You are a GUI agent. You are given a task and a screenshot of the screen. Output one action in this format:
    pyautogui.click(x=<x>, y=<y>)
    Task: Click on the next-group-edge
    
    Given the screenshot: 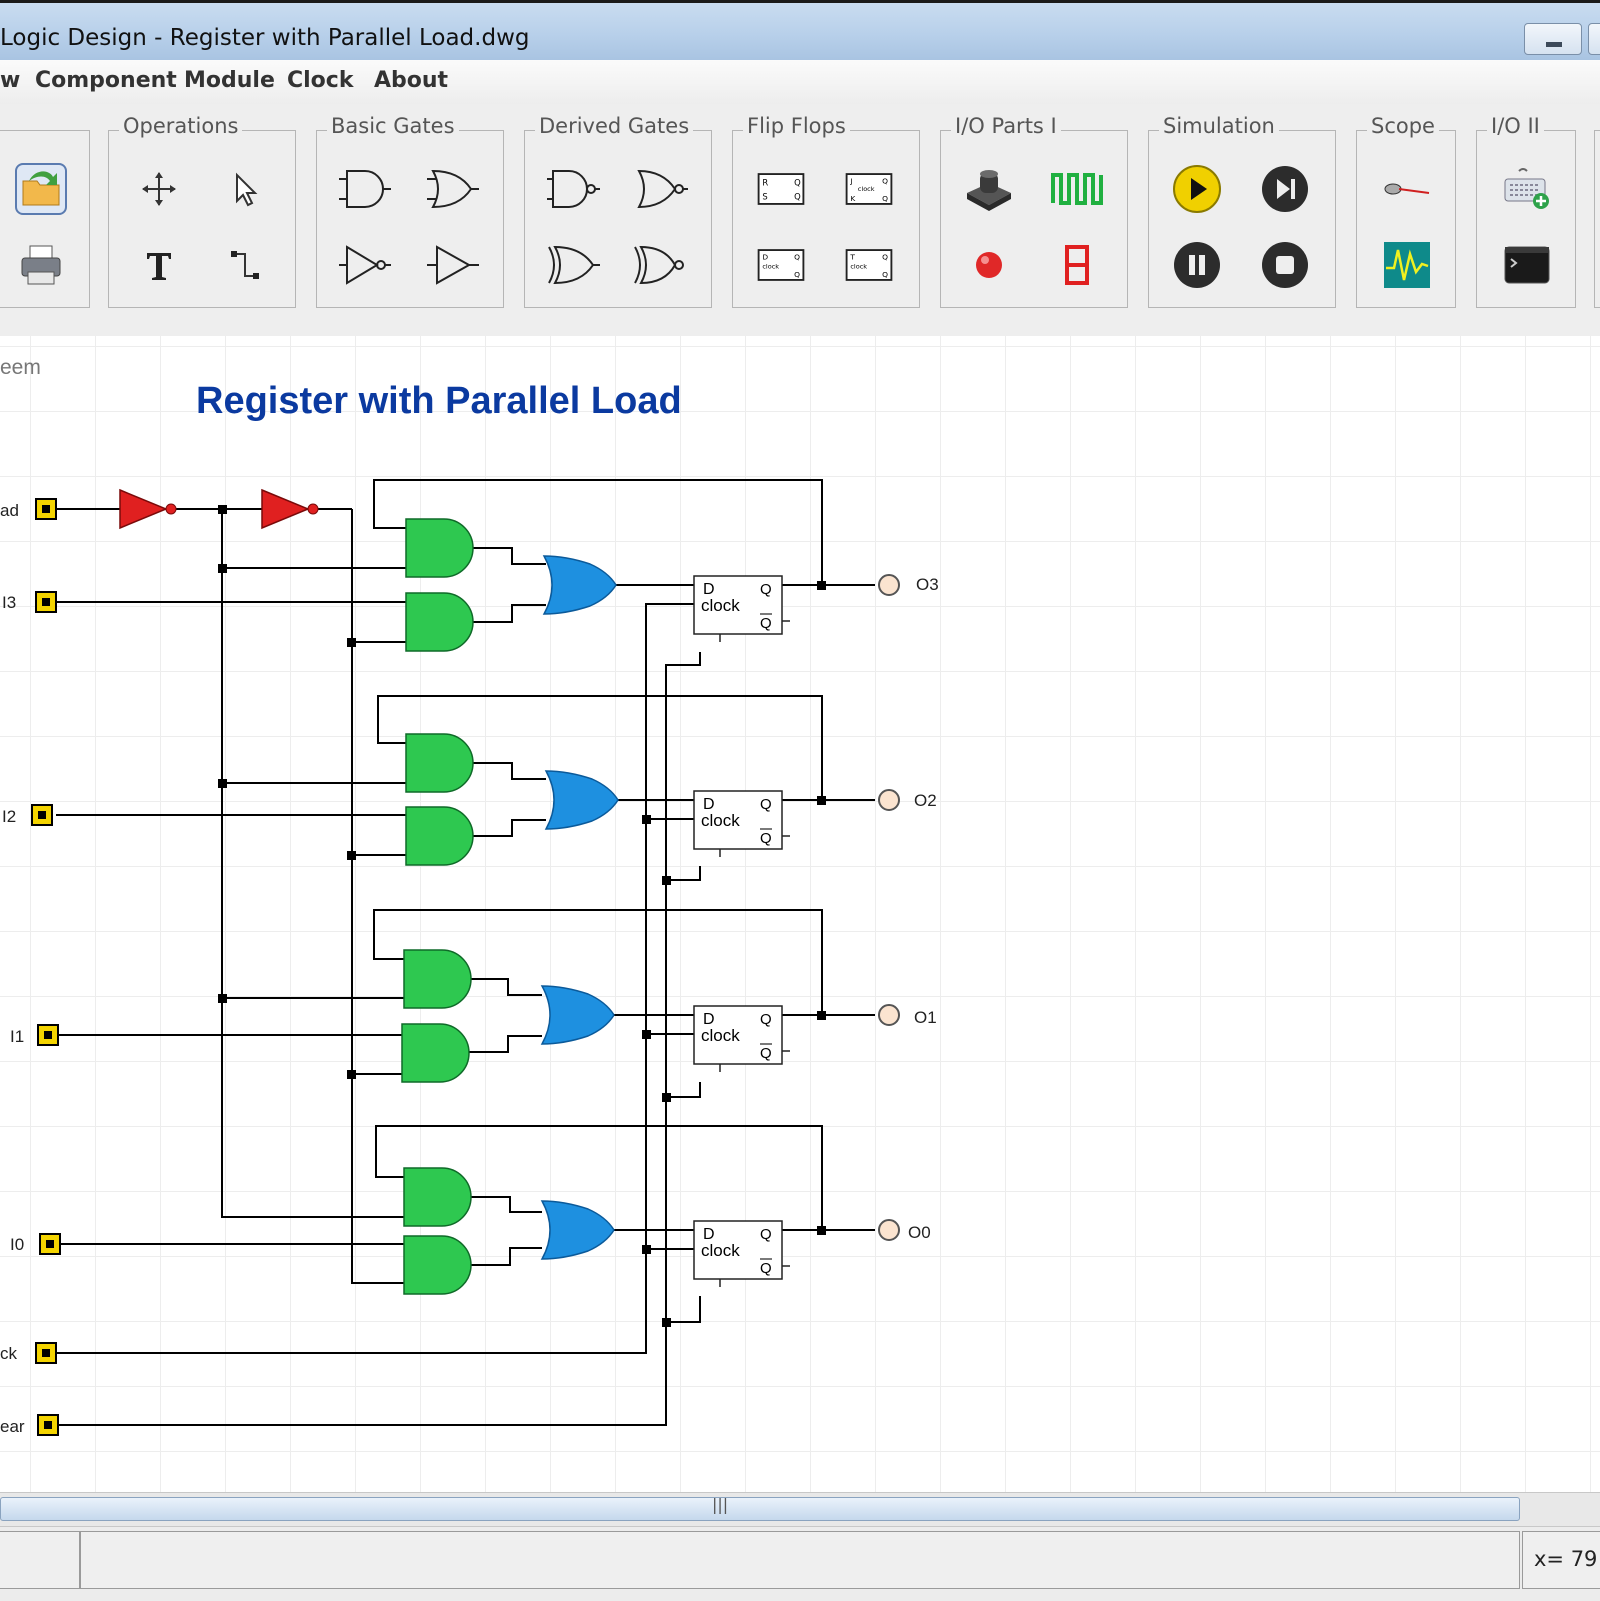 What is the action you would take?
    pyautogui.click(x=1597, y=219)
    